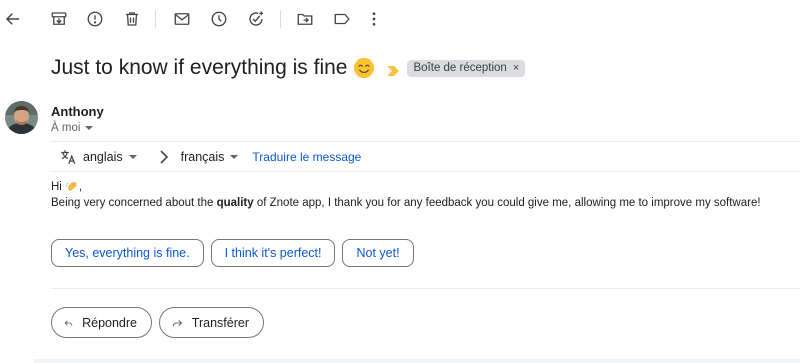  I want to click on forward-icon, so click(177, 322).